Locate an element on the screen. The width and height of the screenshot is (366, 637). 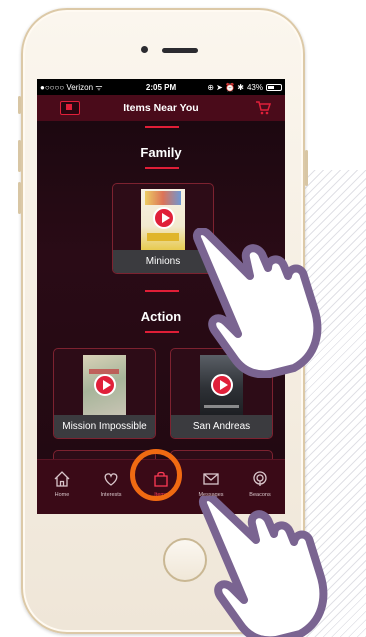
tab-label: Interests is located at coordinates (111, 495).